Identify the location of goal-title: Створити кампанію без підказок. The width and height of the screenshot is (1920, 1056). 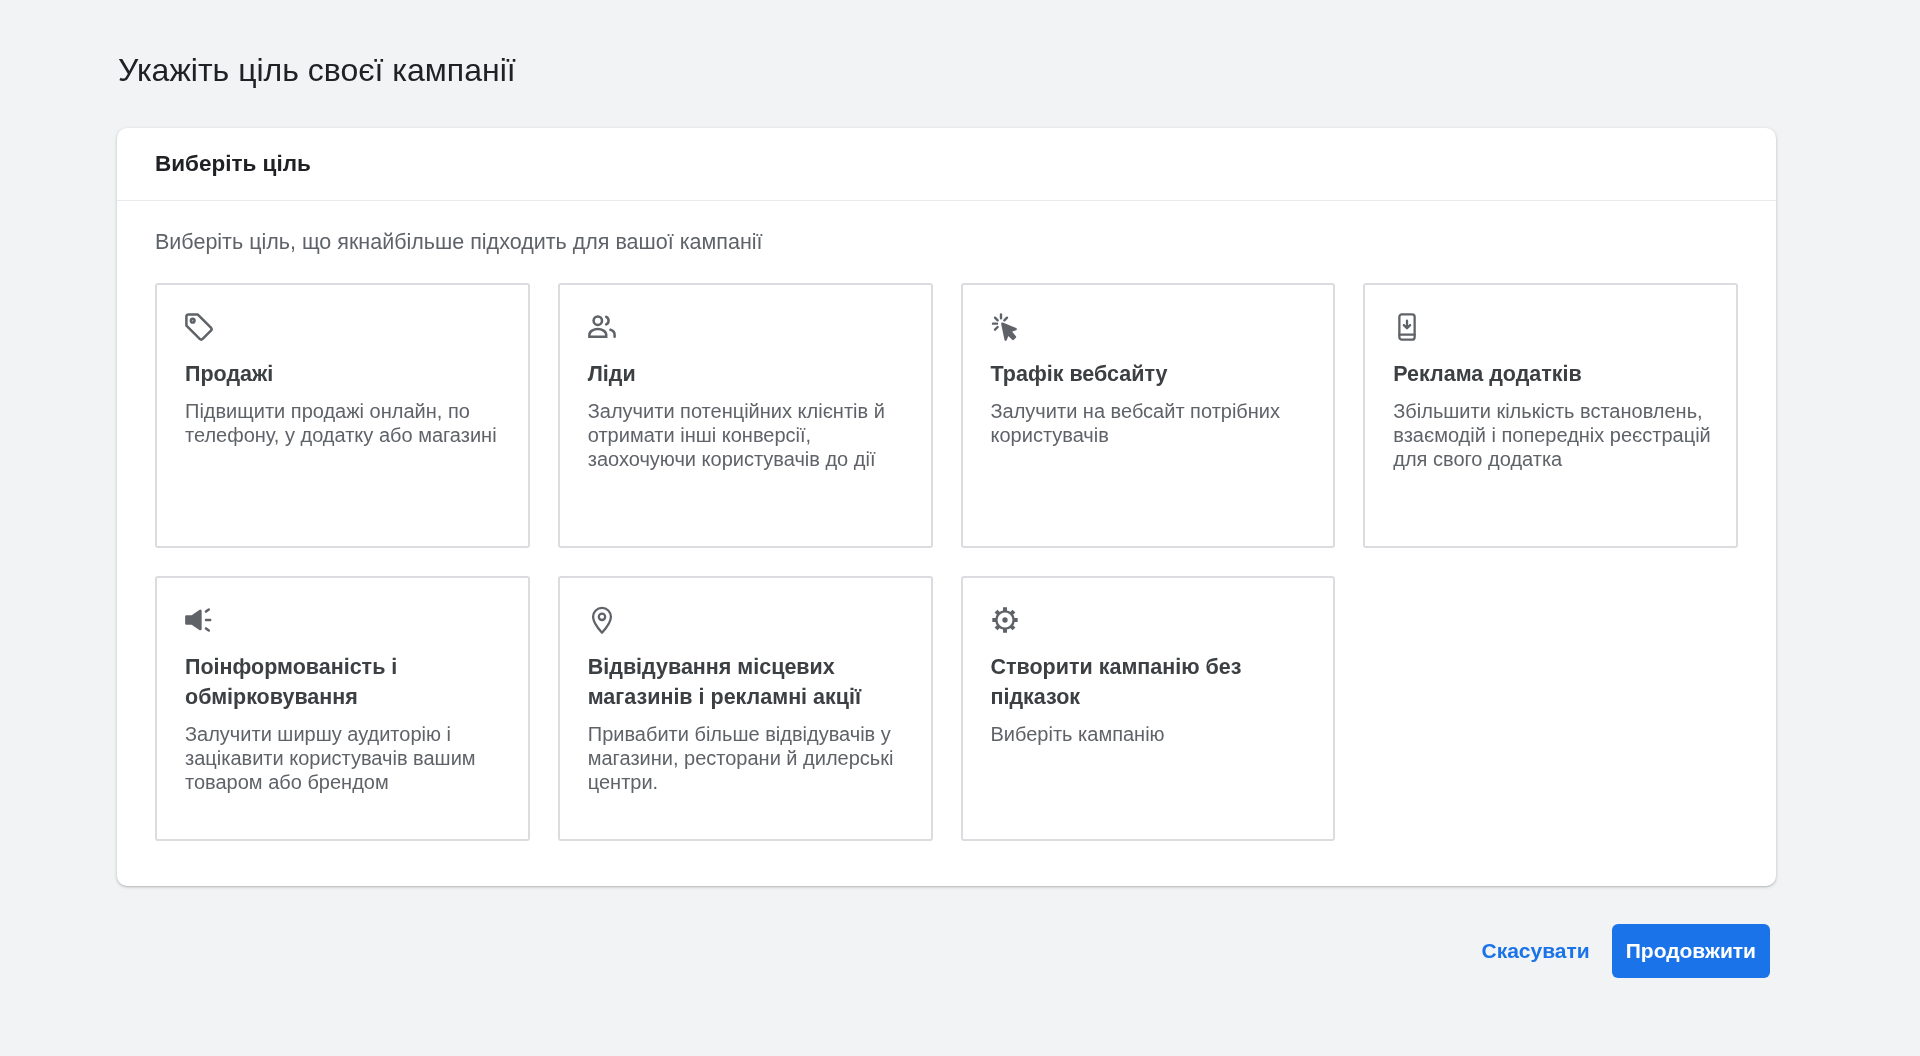
(1116, 682).